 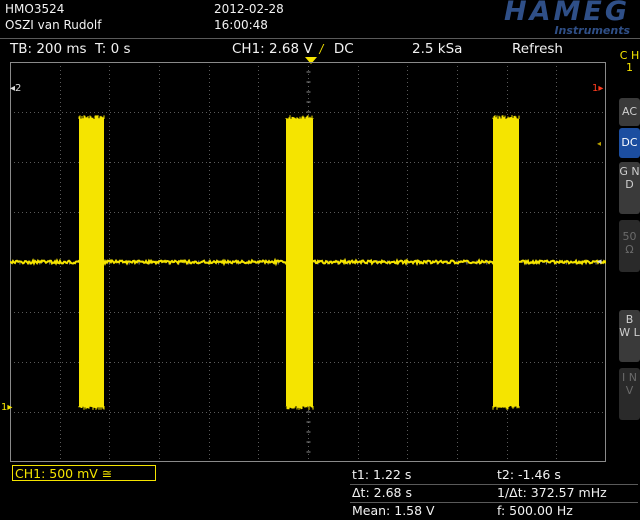 I want to click on invert-button: I N V, so click(x=629, y=394).